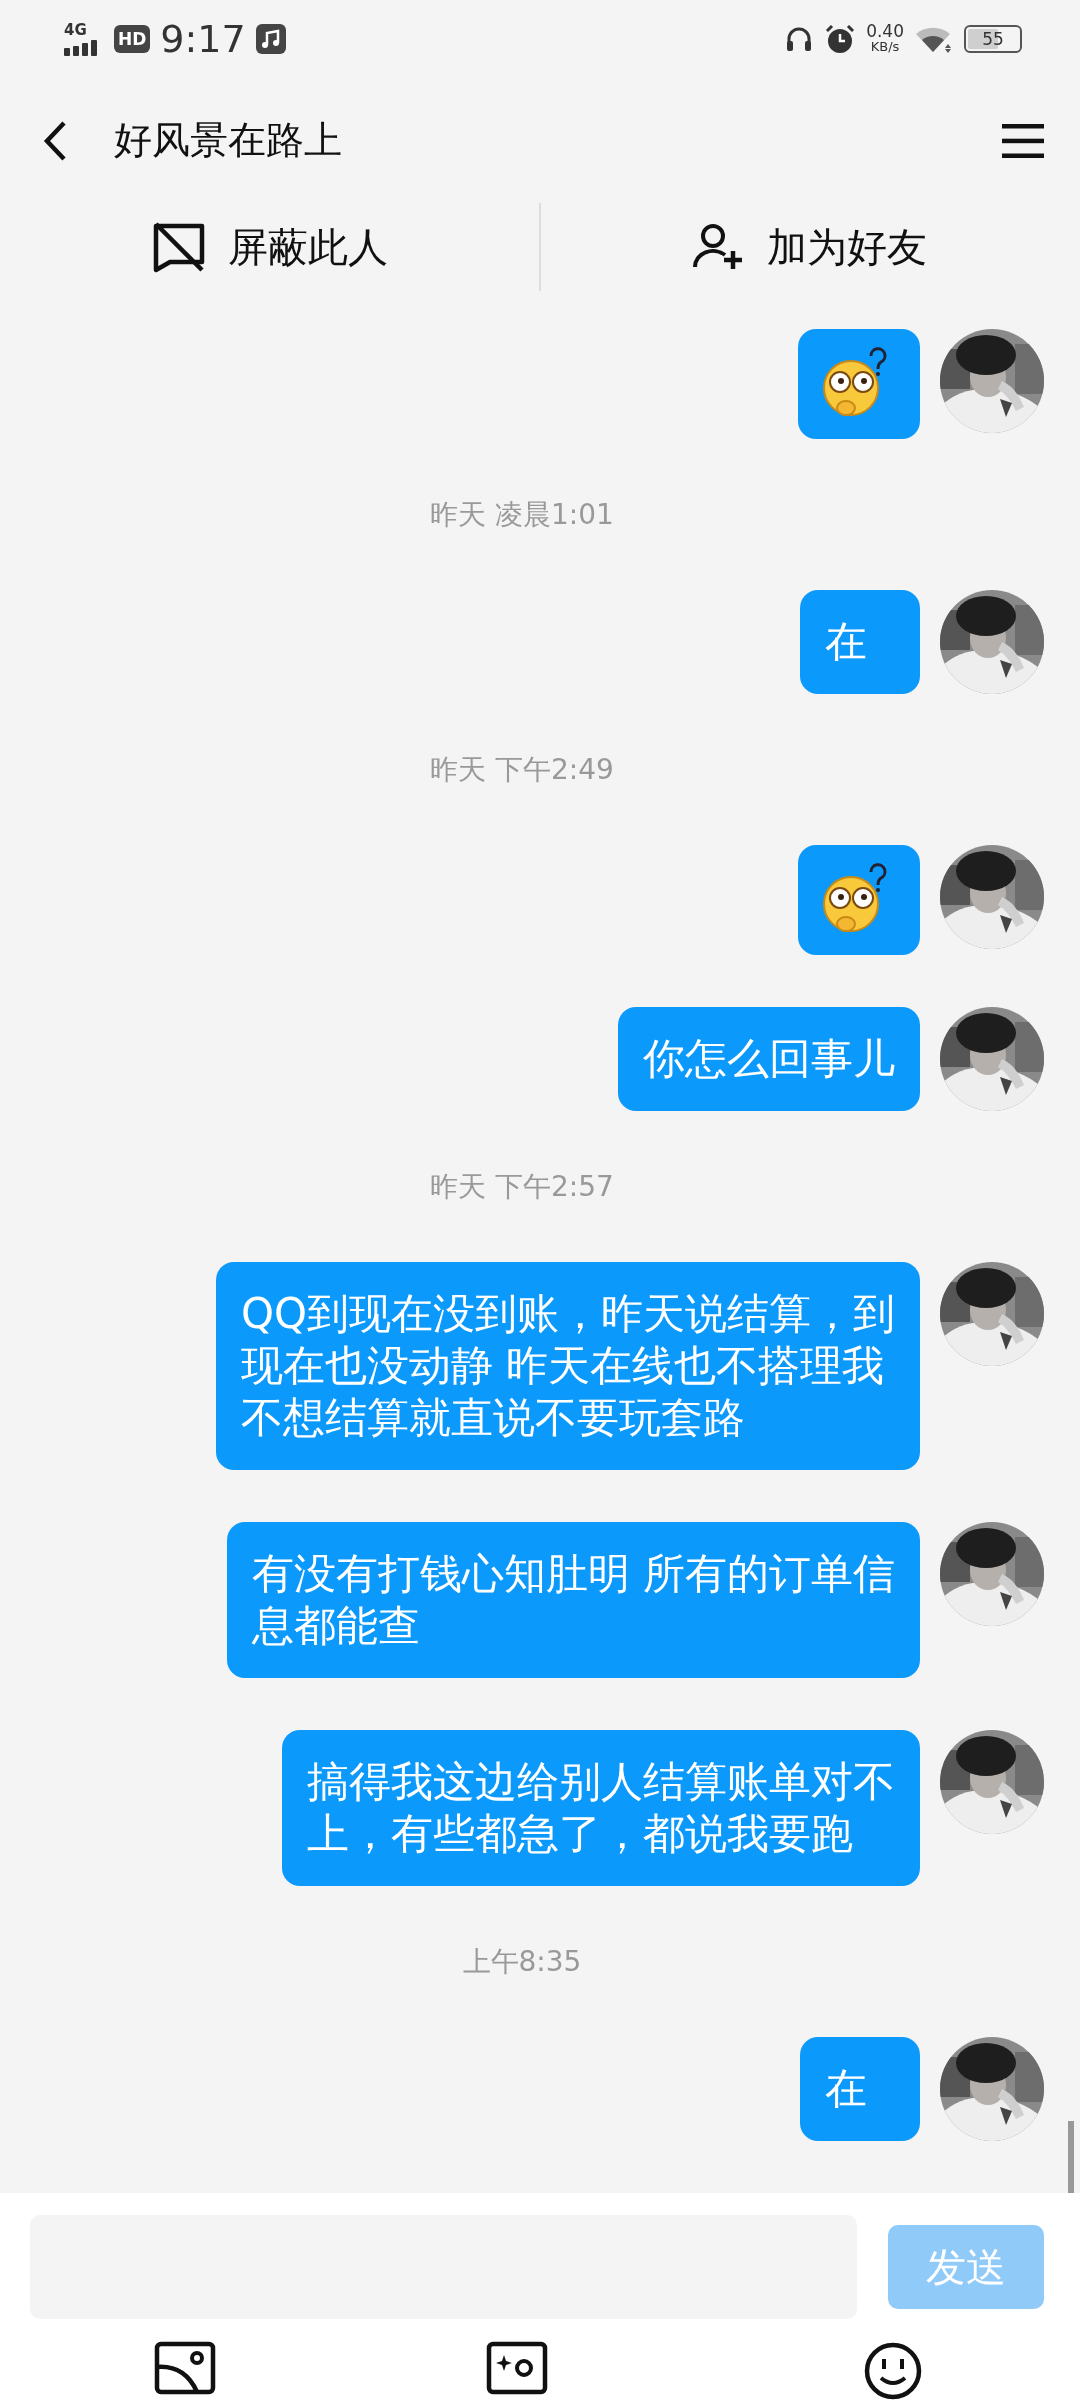 The width and height of the screenshot is (1080, 2408). I want to click on emoji-icon, so click(893, 2371).